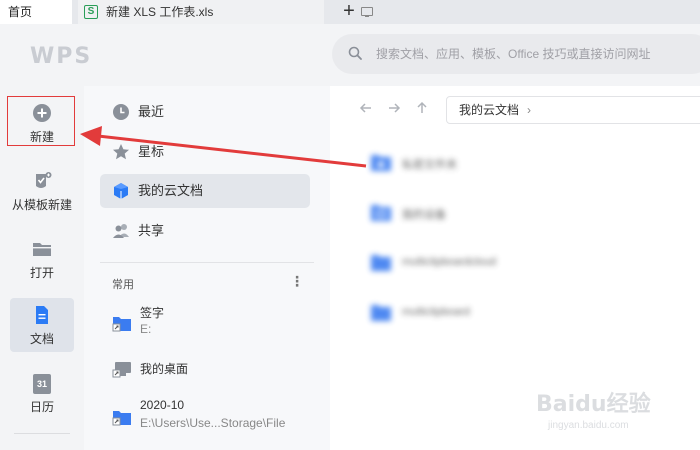 This screenshot has height=450, width=700. I want to click on watermark-brand: Baidu经验, so click(593, 404).